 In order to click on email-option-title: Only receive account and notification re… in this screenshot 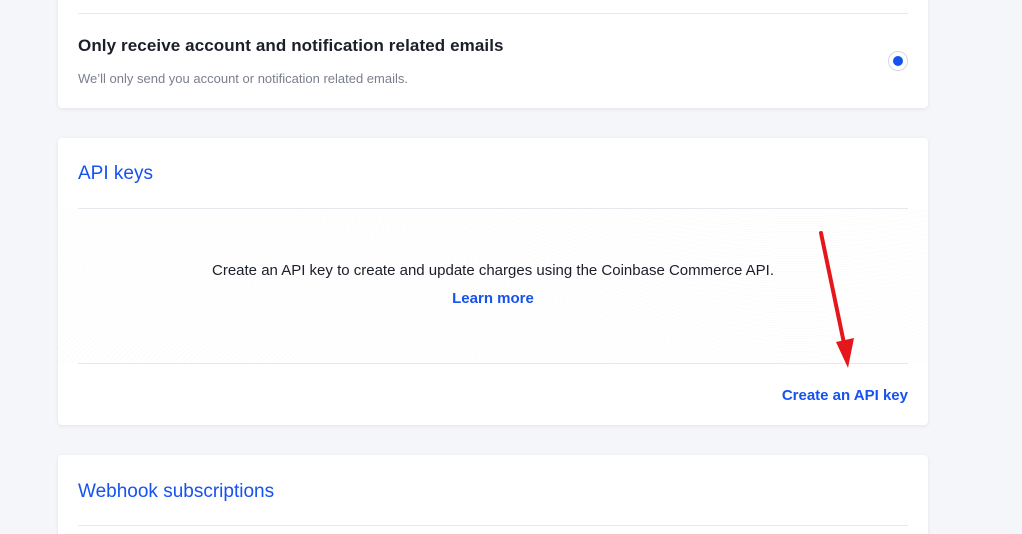, I will do `click(291, 45)`.